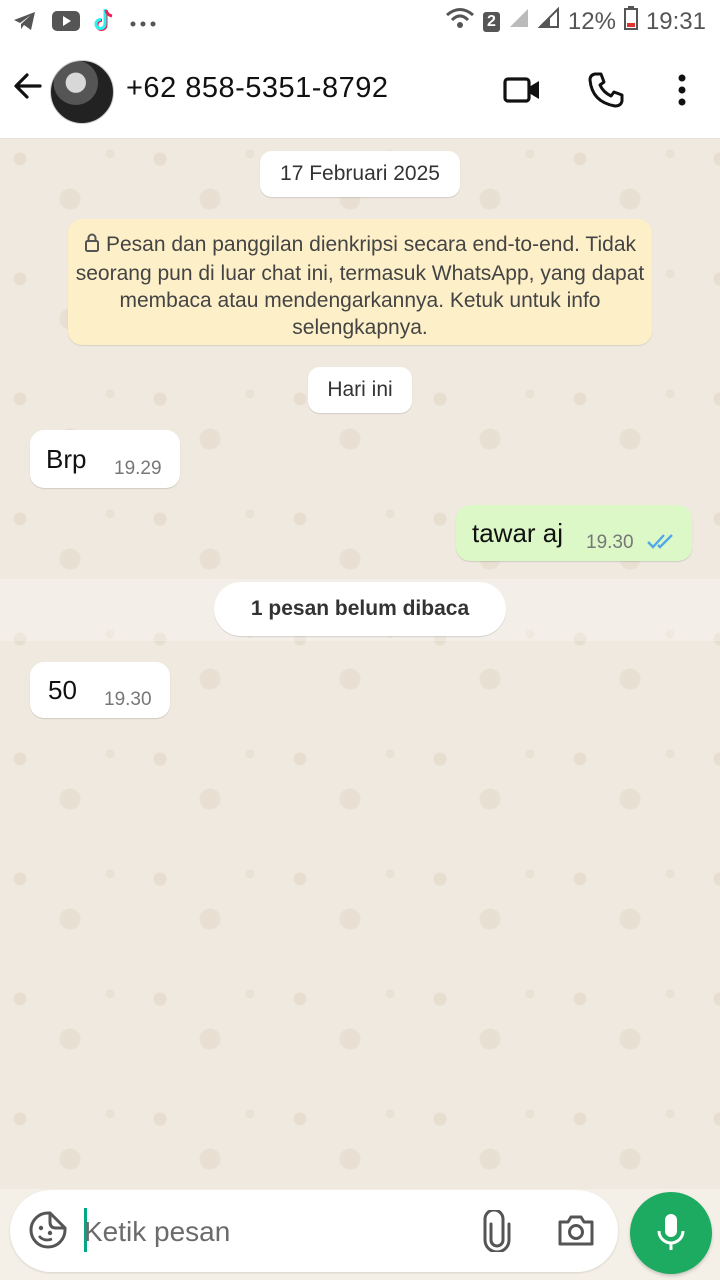 This screenshot has height=1280, width=720. I want to click on menu-icon, so click(682, 92).